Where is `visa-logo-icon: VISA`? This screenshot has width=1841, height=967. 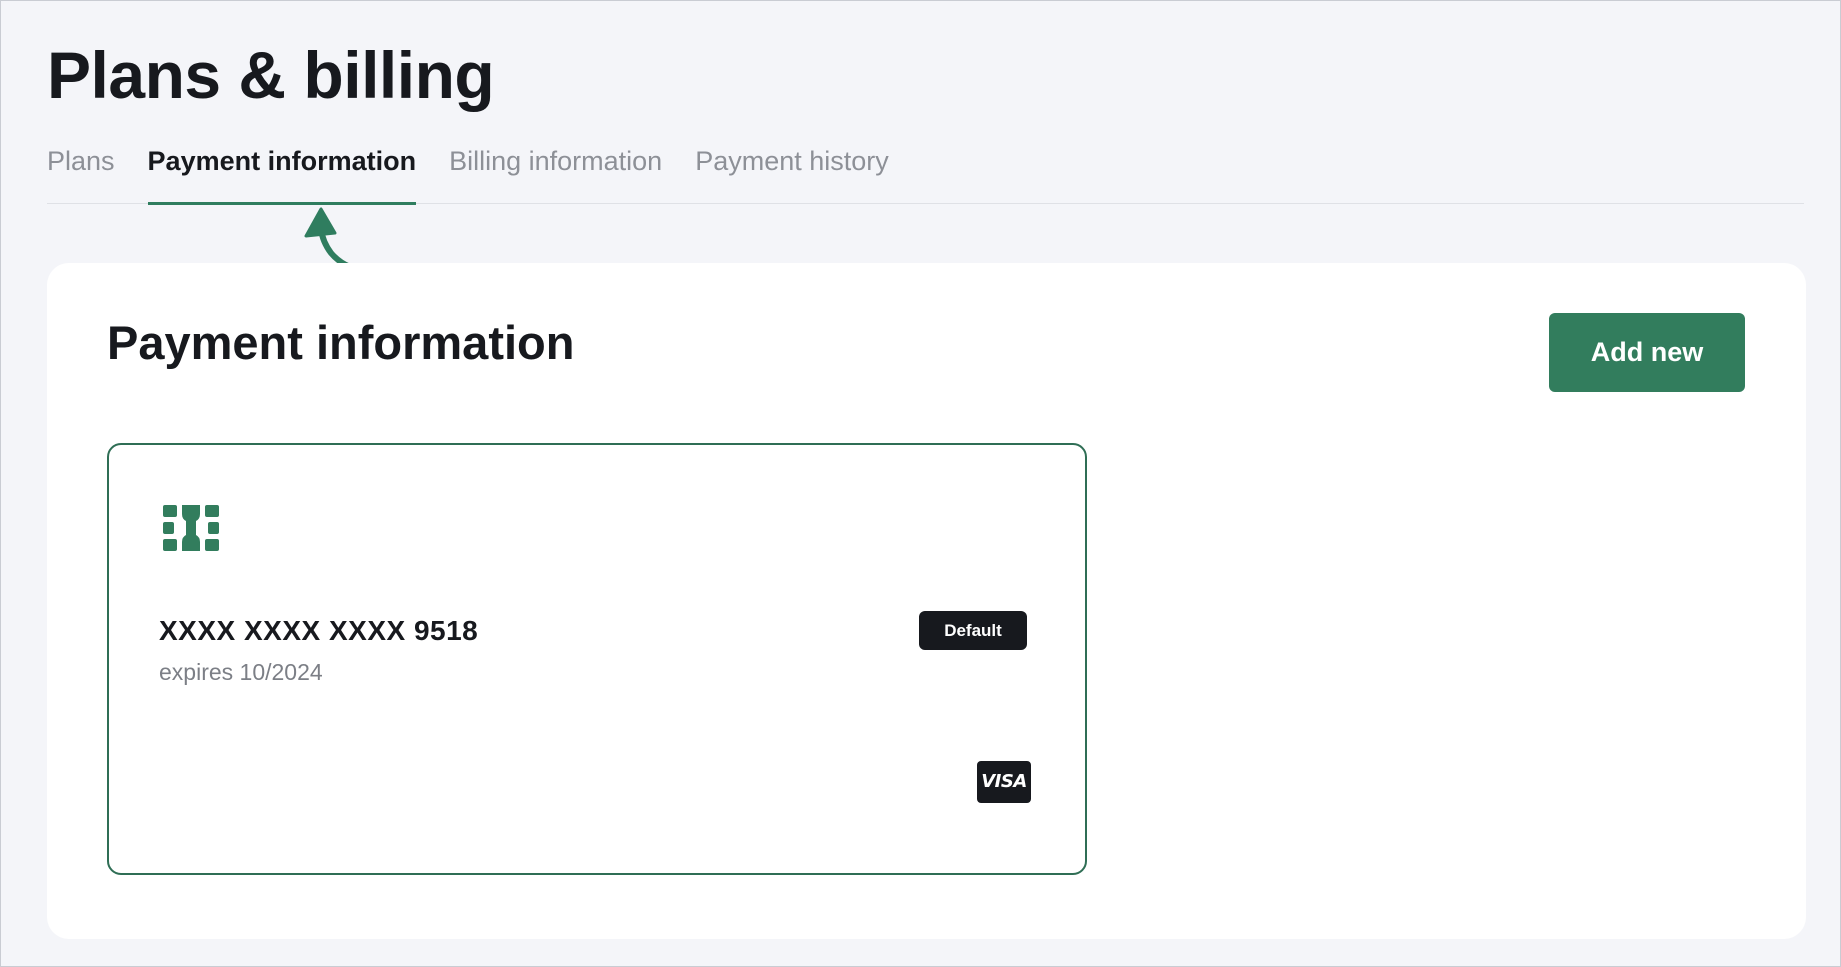 visa-logo-icon: VISA is located at coordinates (1004, 782).